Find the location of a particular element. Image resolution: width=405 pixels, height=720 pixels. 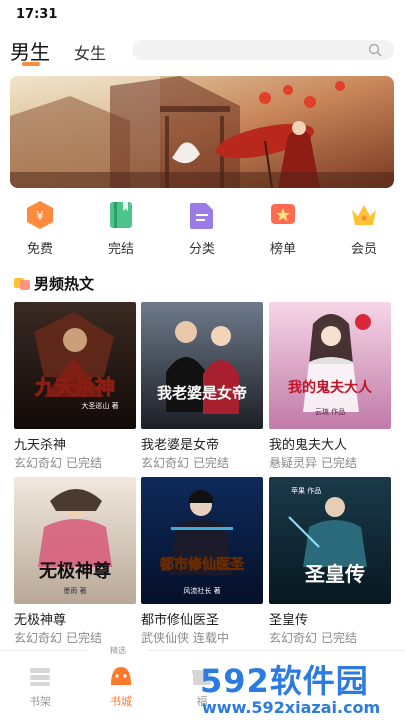

quick-menu: ¥ 免费 完结 分类 榜单 会员 is located at coordinates (202, 228).